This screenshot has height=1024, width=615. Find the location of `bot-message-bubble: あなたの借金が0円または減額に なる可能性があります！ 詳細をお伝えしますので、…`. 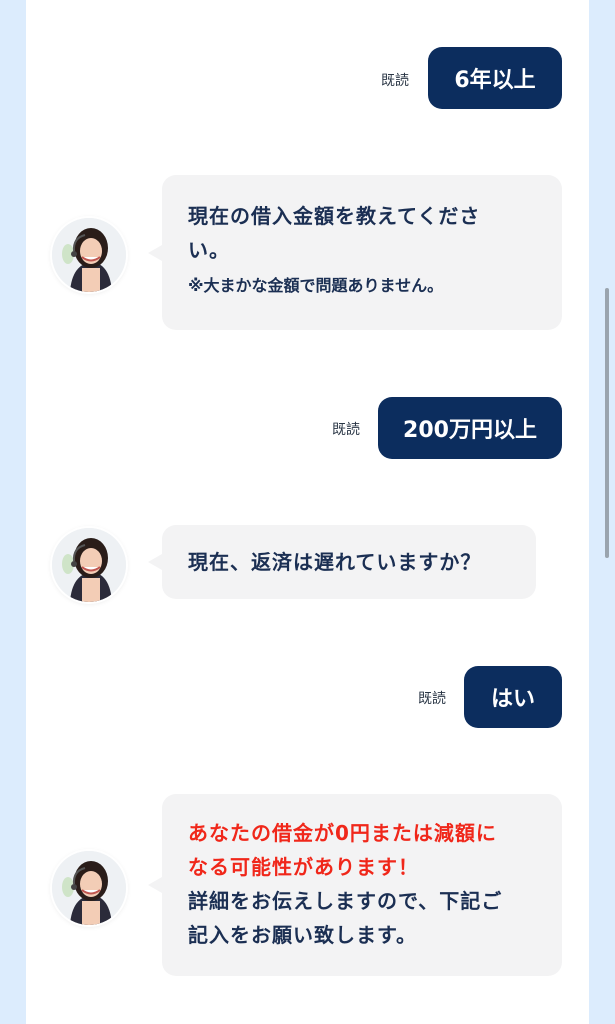

bot-message-bubble: あなたの借金が0円または減額に なる可能性があります！ 詳細をお伝えしますので、… is located at coordinates (355, 885).